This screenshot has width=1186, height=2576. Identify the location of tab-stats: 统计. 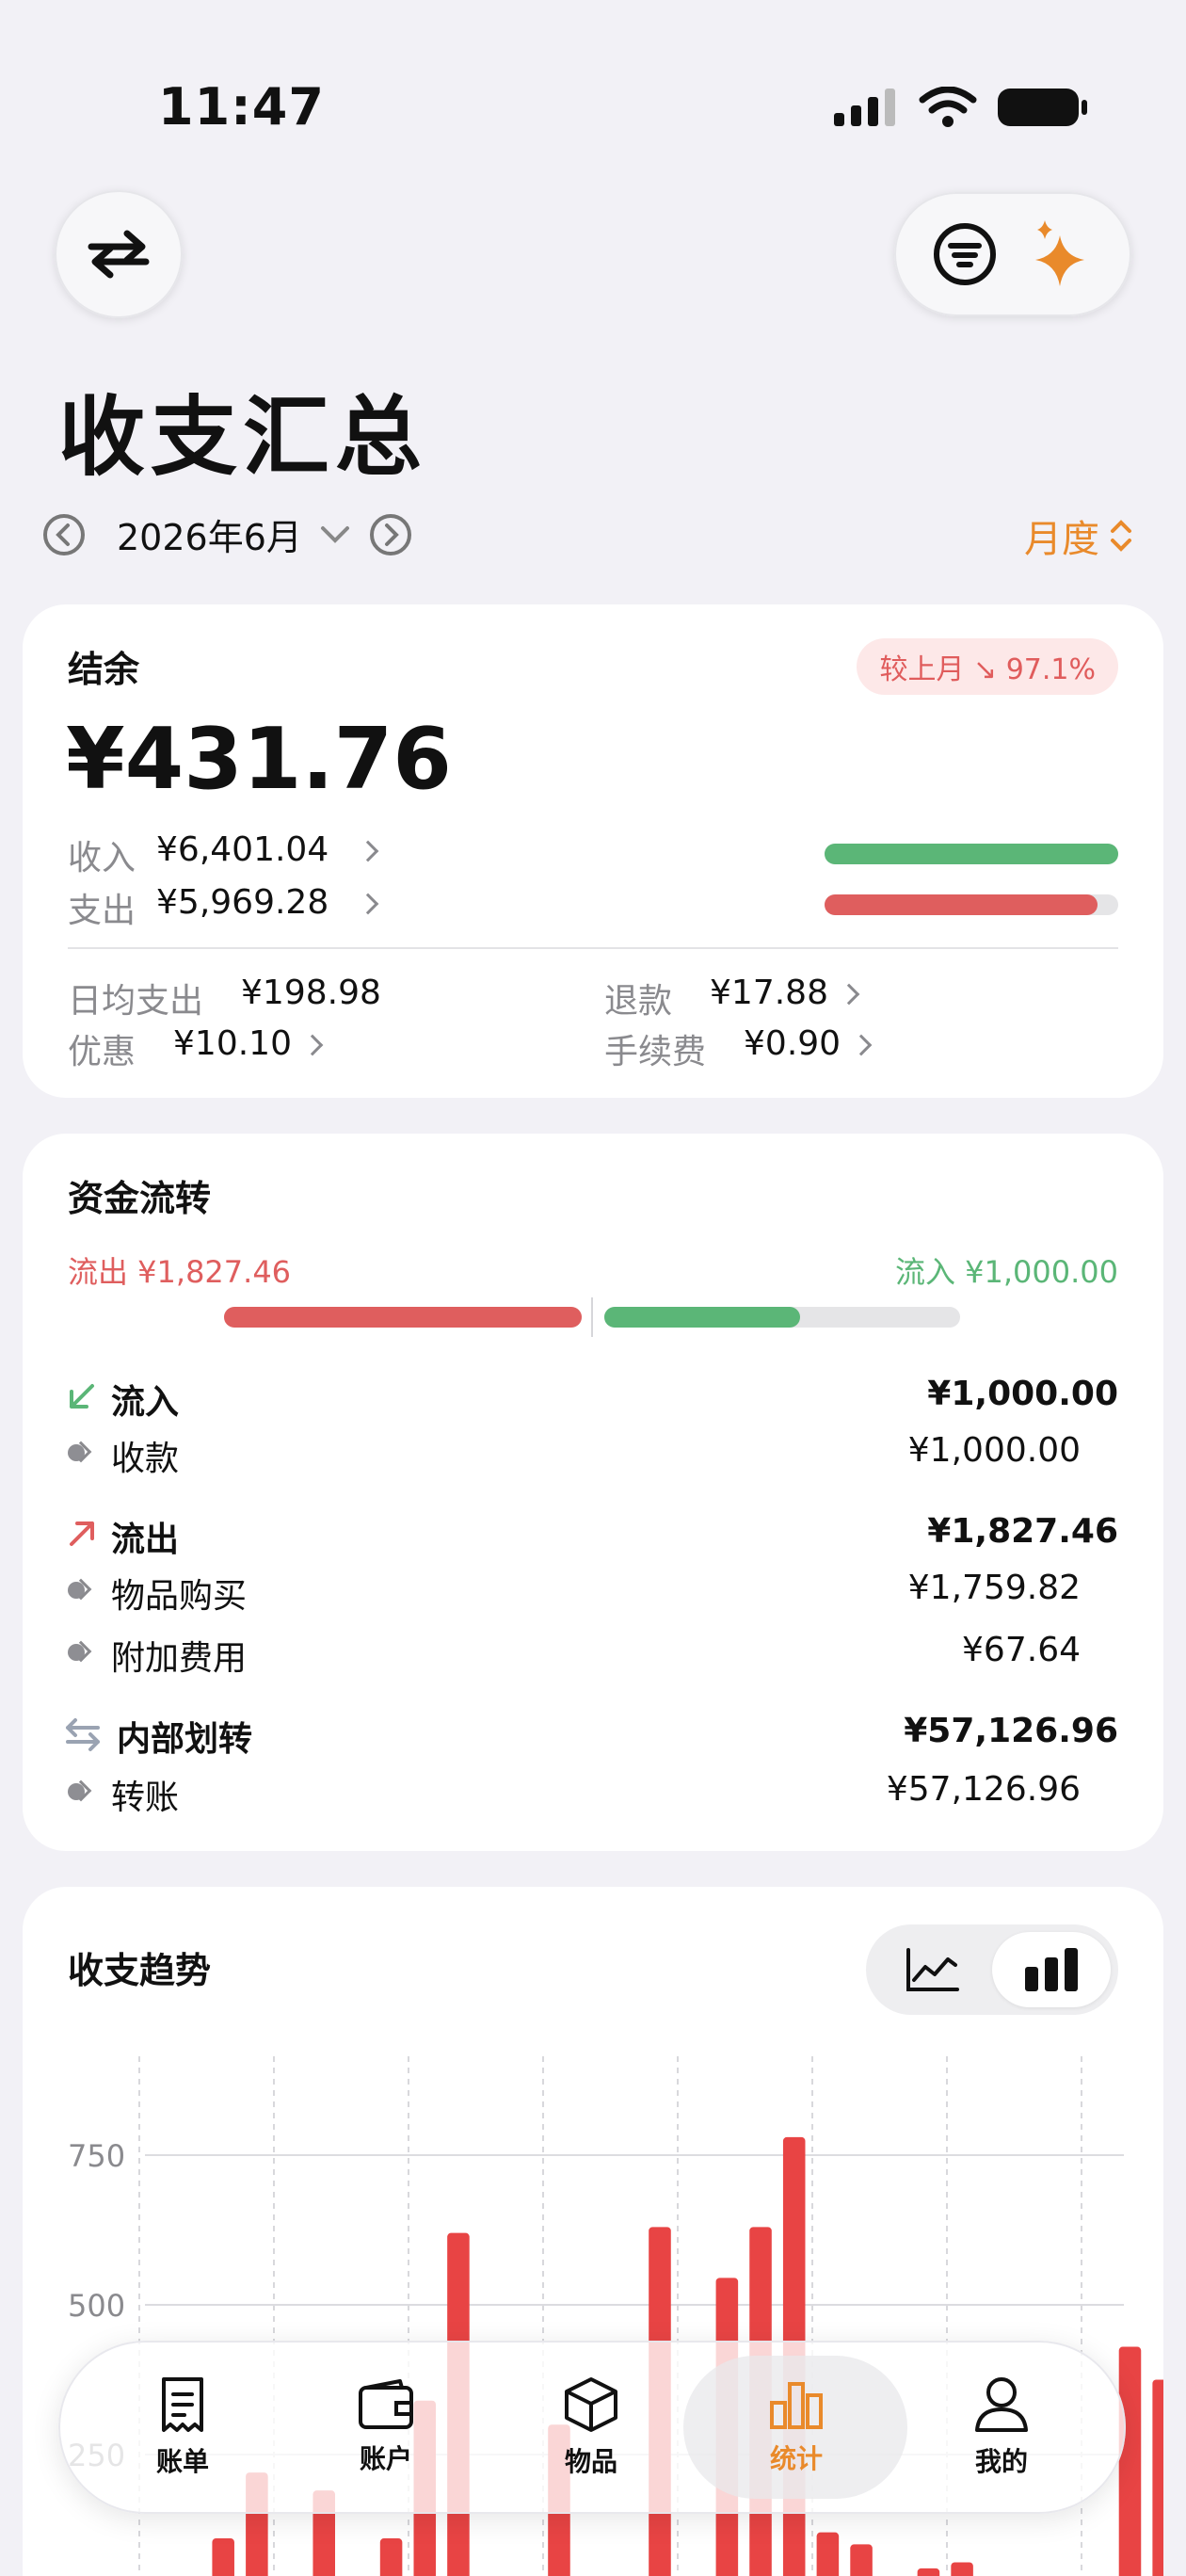
(796, 2427).